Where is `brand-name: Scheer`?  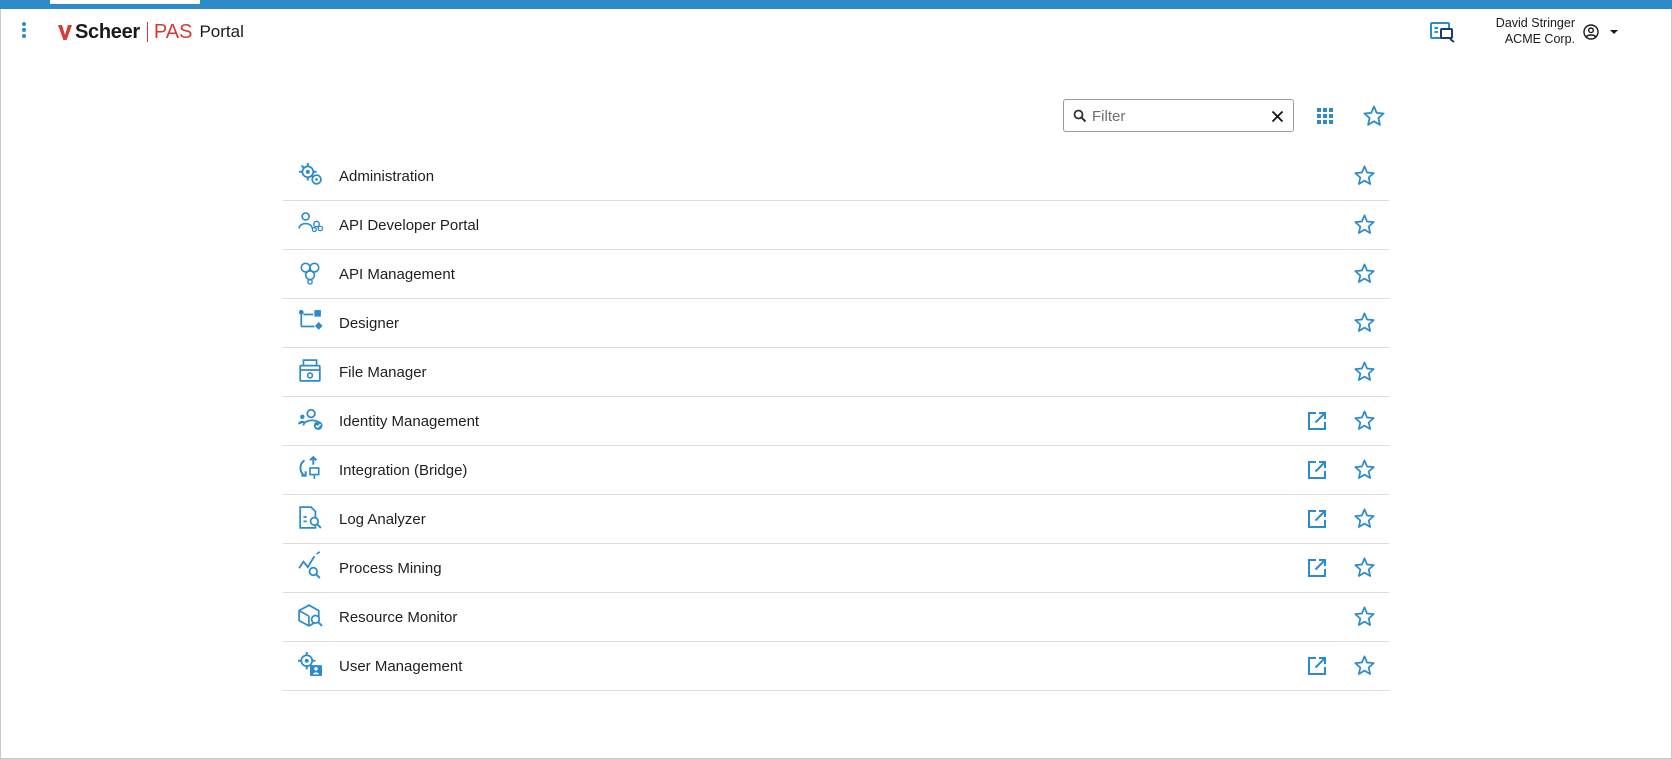
brand-name: Scheer is located at coordinates (107, 31).